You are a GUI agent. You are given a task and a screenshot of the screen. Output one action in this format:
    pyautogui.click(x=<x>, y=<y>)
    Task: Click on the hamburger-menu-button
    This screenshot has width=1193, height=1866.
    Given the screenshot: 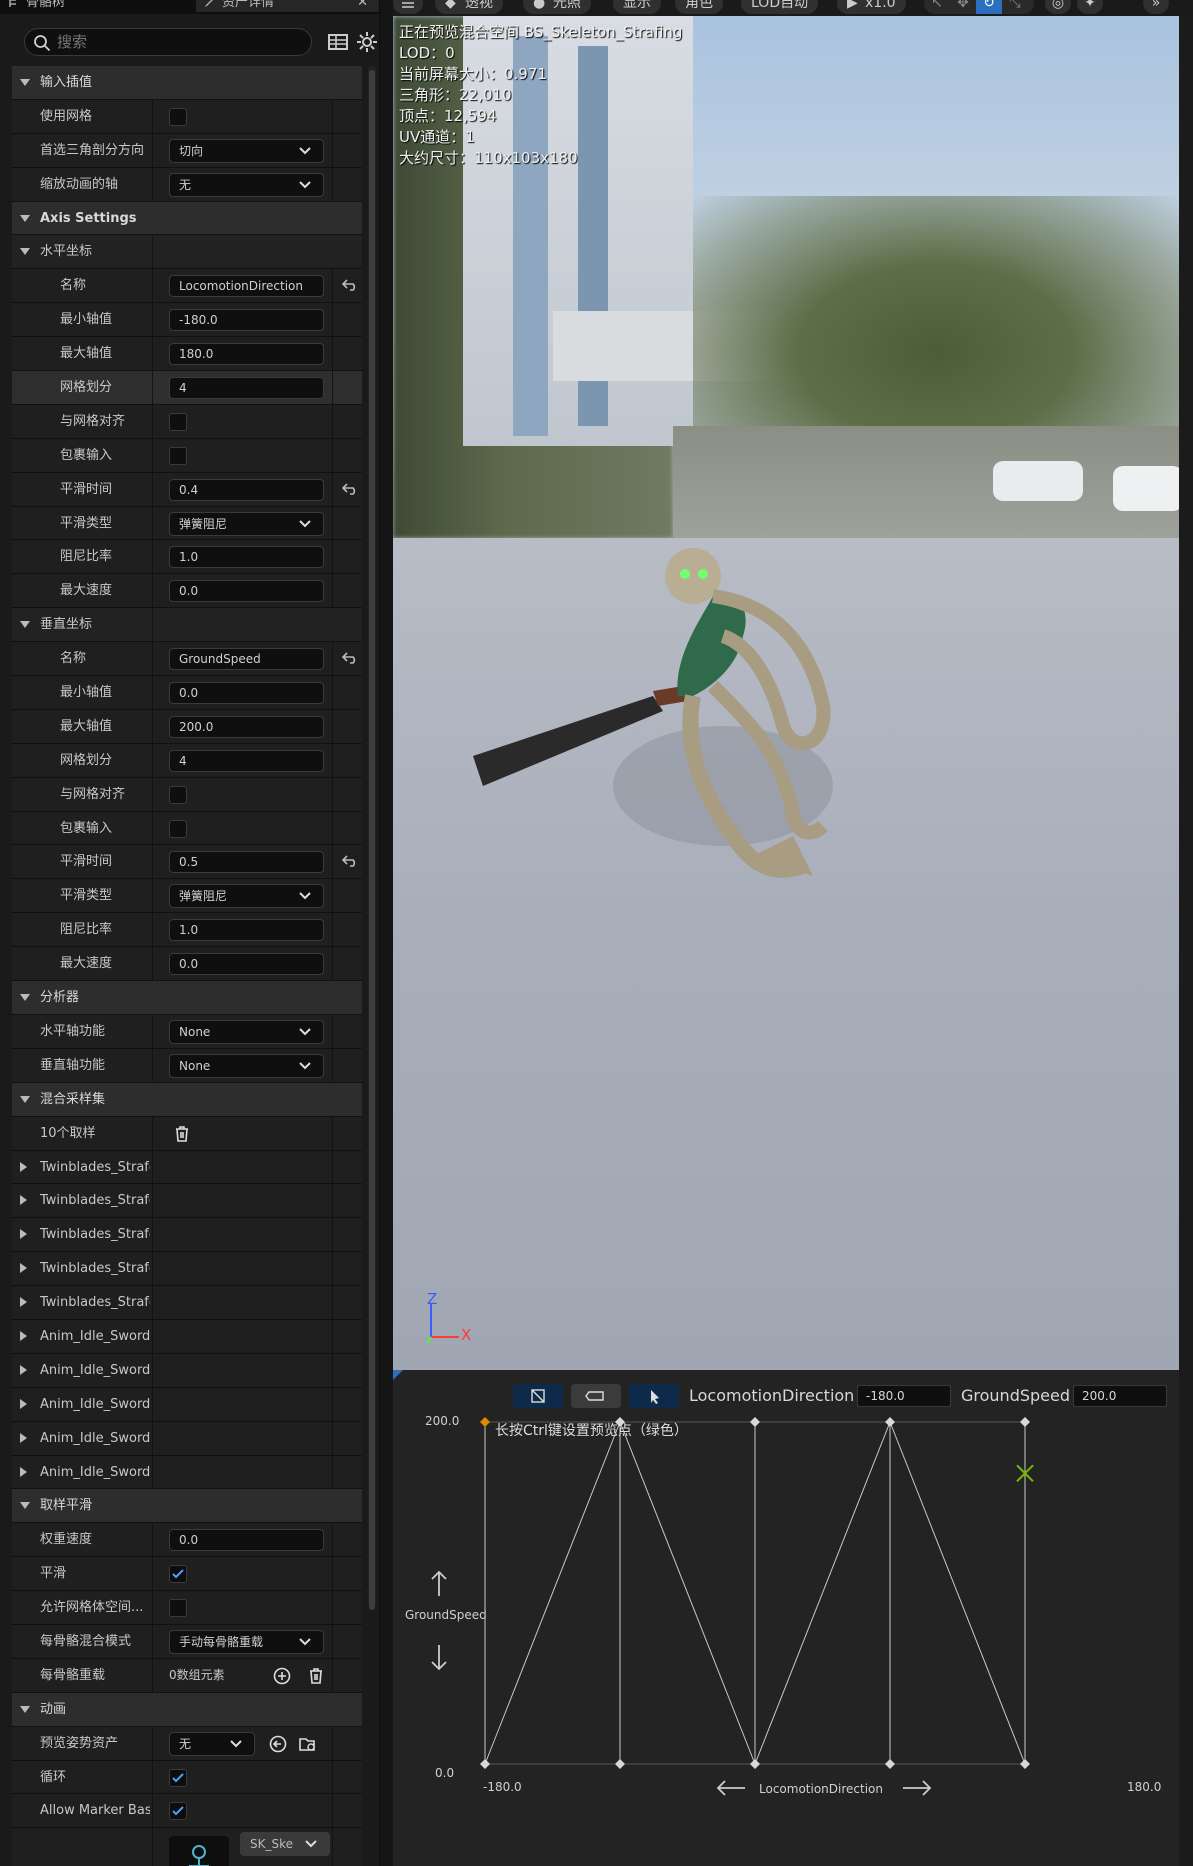 What is the action you would take?
    pyautogui.click(x=408, y=7)
    